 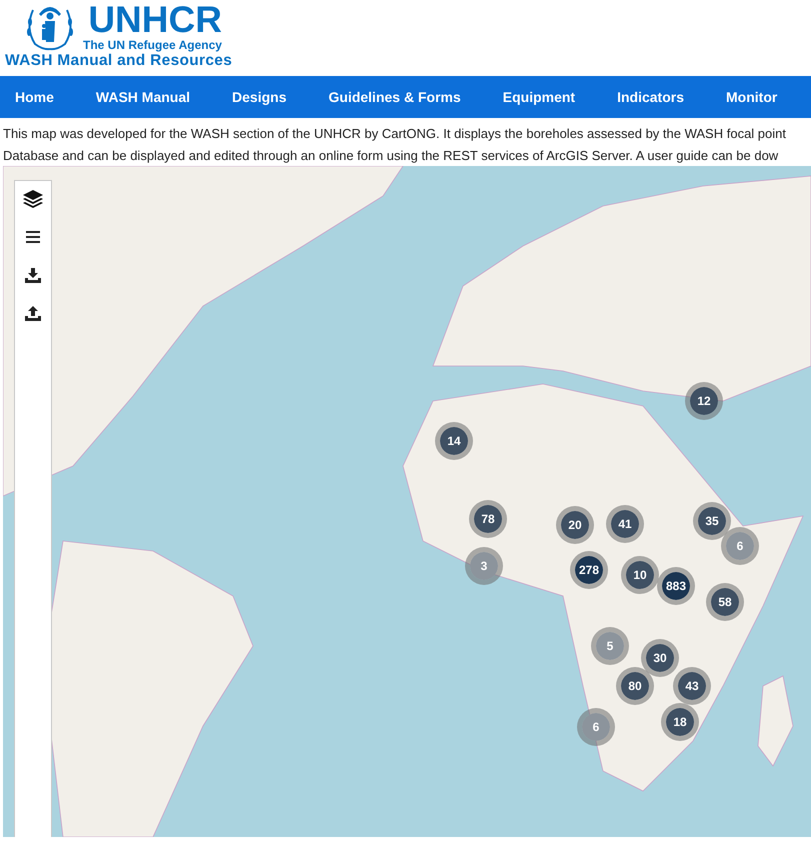 I want to click on site-title: WASH Manual and Resources, so click(x=118, y=61).